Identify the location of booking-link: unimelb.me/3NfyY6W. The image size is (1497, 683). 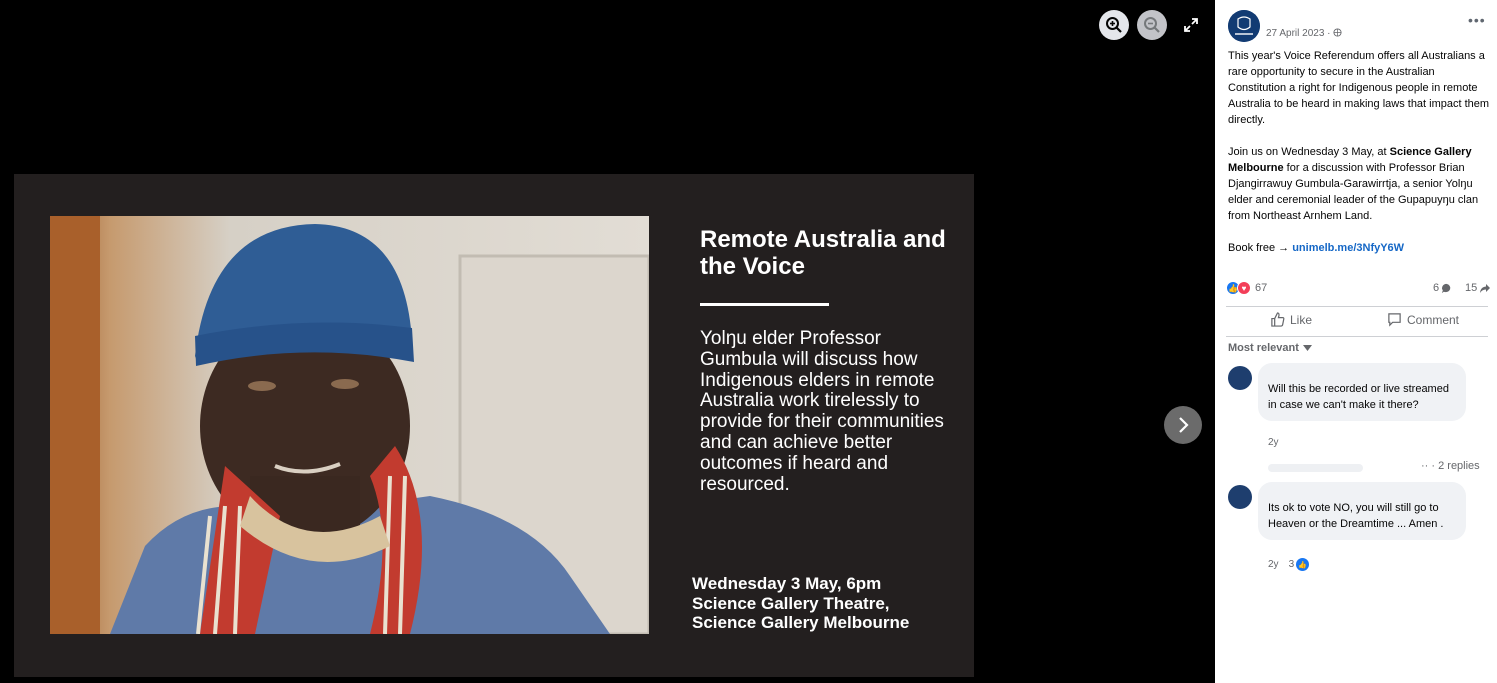
(1348, 248).